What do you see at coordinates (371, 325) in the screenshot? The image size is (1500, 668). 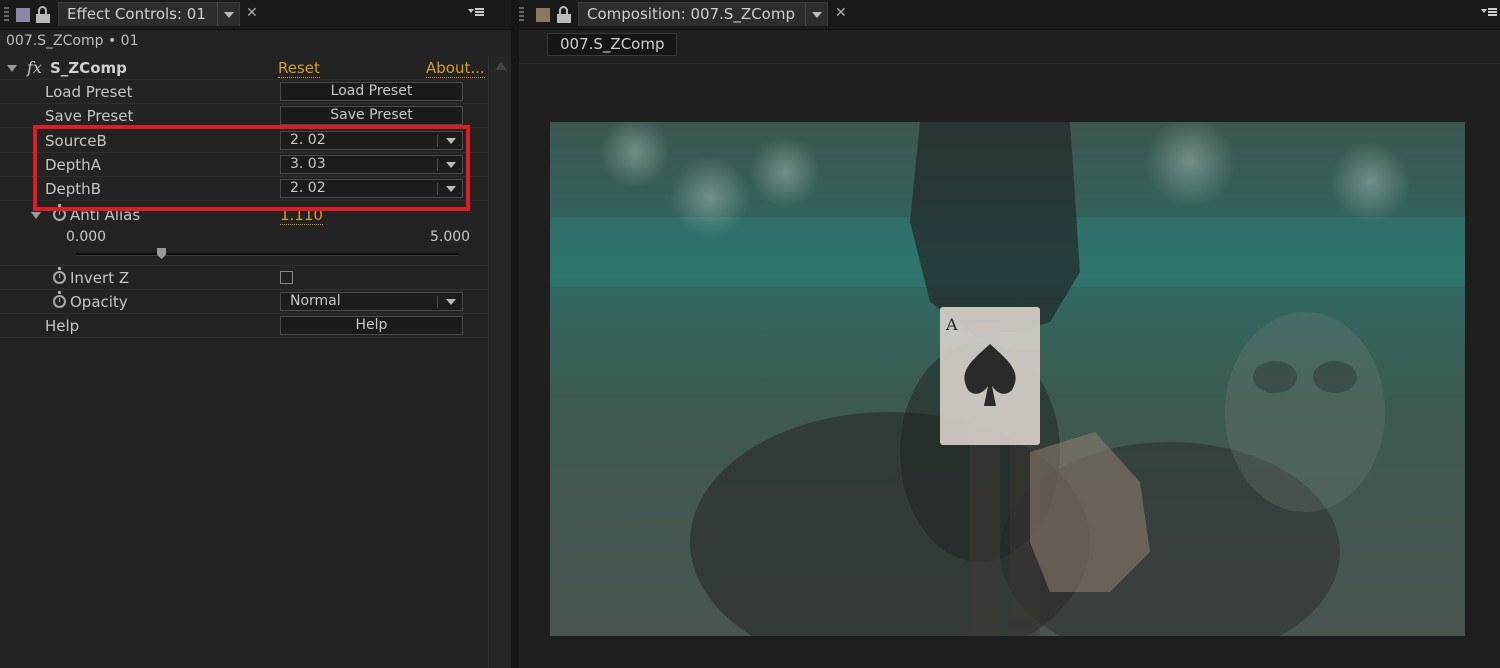 I see `help-button: Help` at bounding box center [371, 325].